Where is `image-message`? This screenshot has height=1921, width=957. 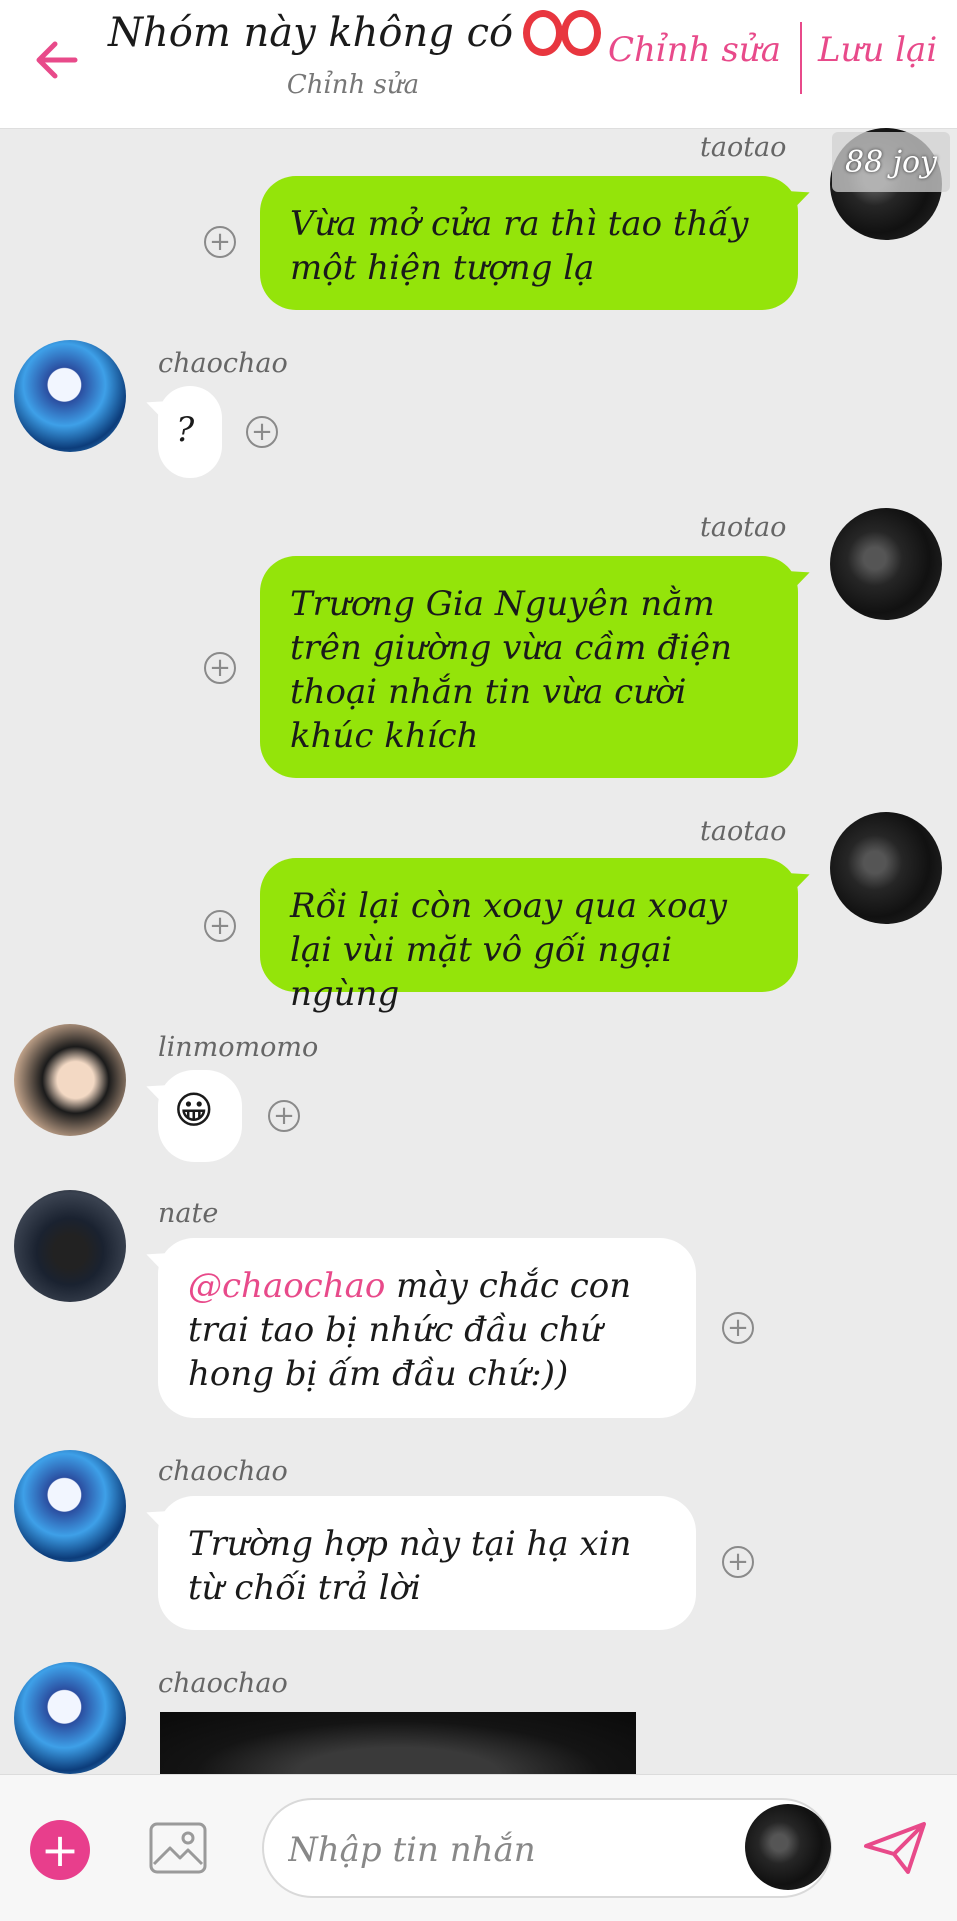
image-message is located at coordinates (398, 1743).